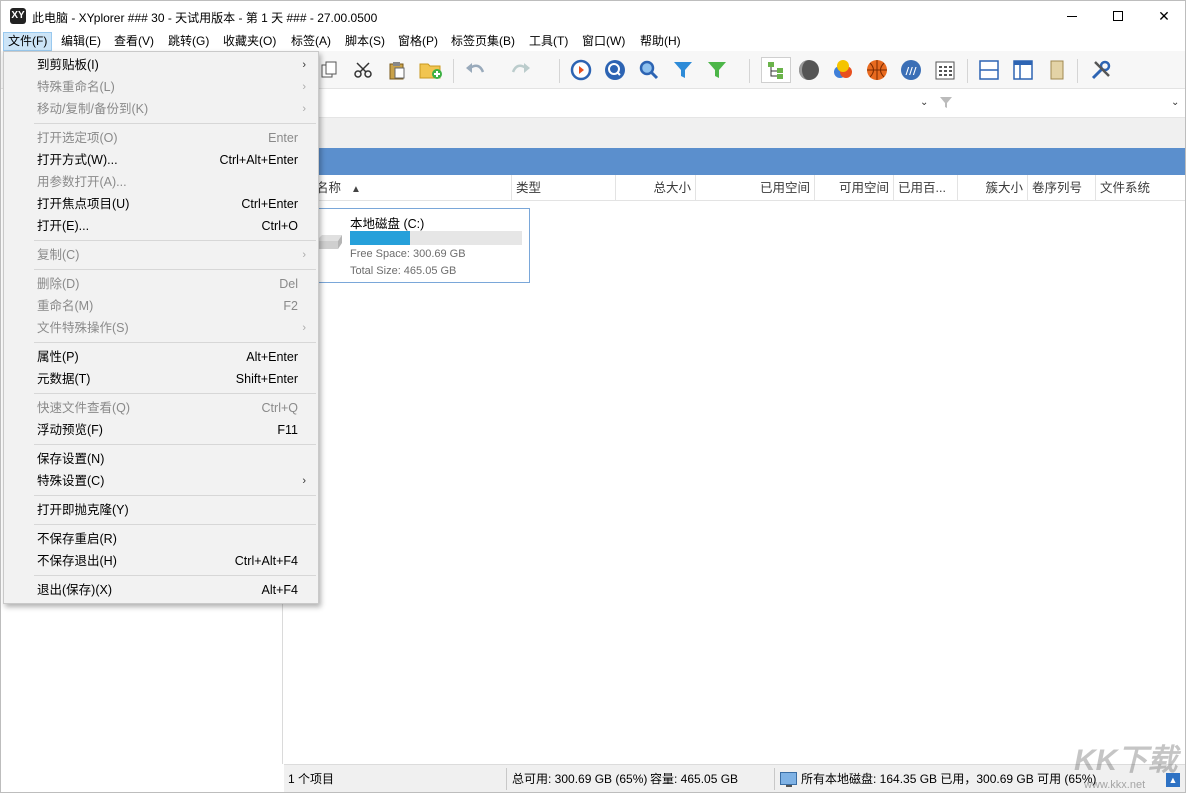  What do you see at coordinates (911, 70) in the screenshot?
I see `badge-icon: ///` at bounding box center [911, 70].